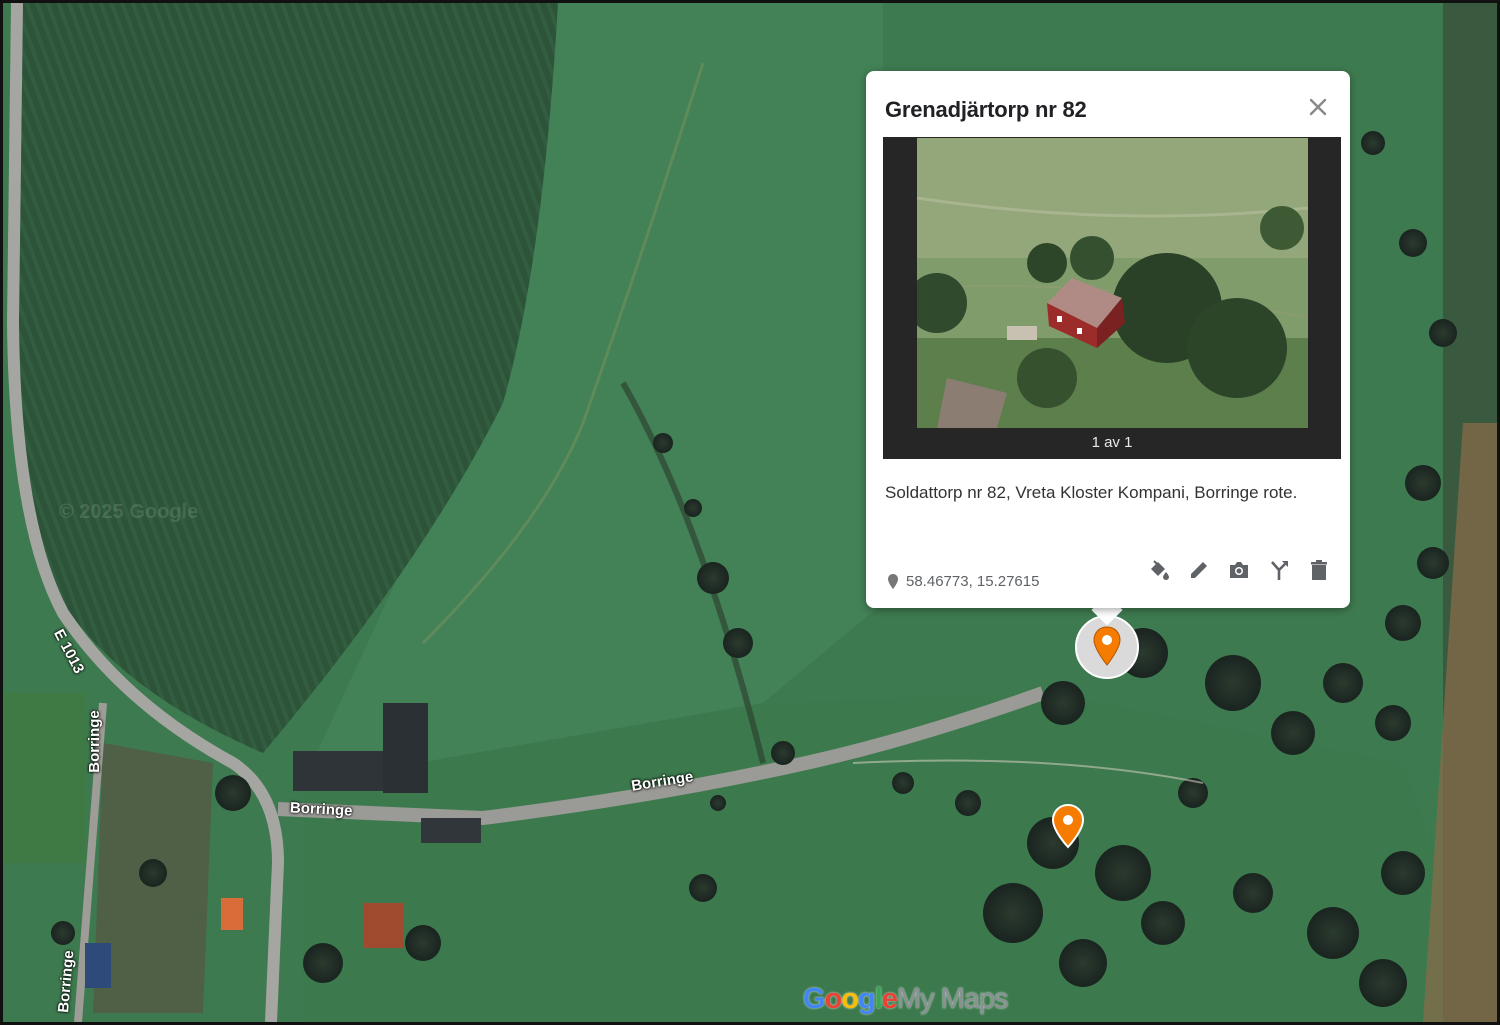 Image resolution: width=1500 pixels, height=1025 pixels. I want to click on directions-fork-icon, so click(1279, 570).